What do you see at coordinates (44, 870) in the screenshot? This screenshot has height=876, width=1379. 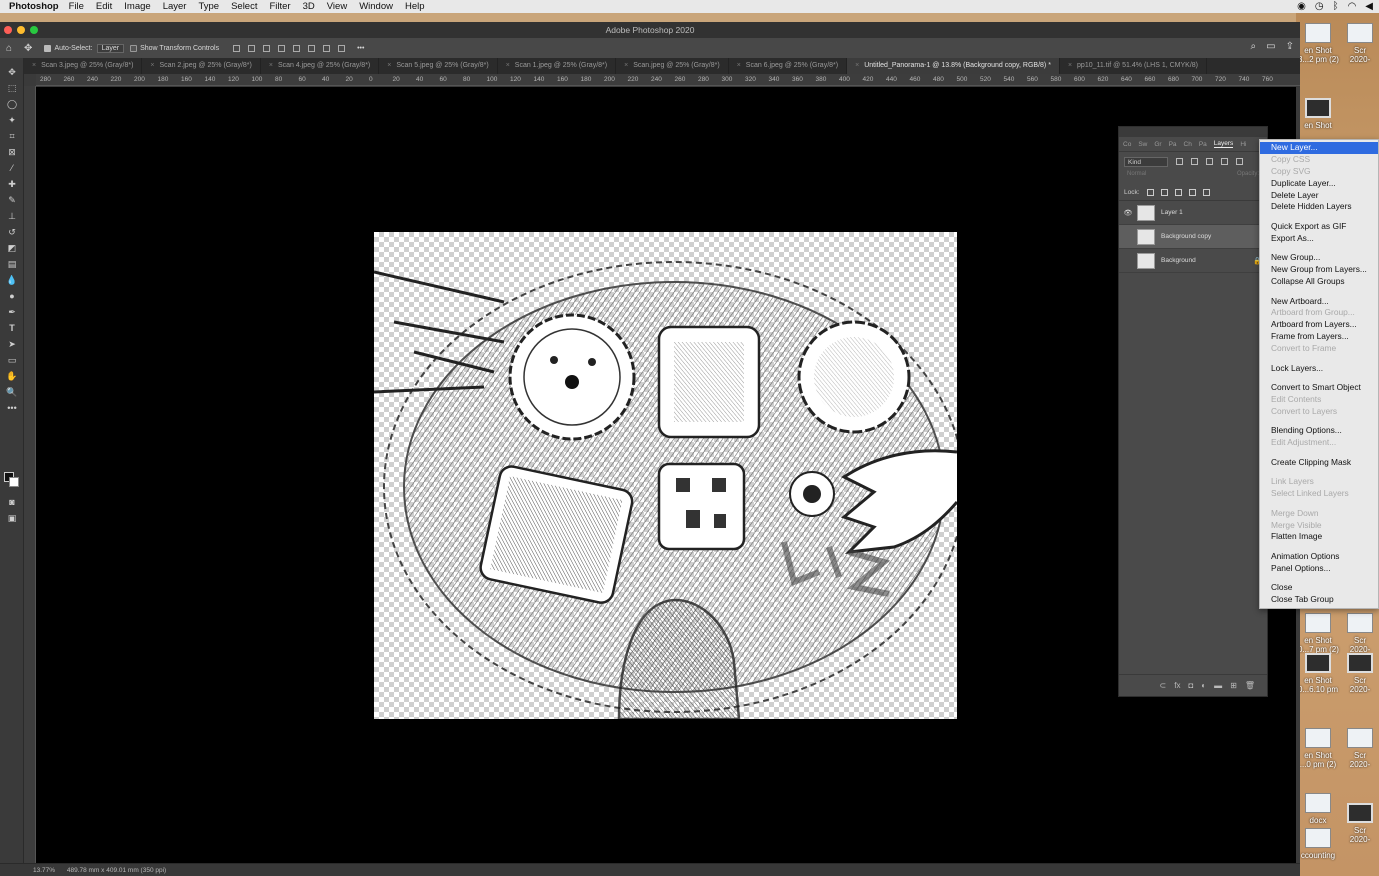 I see `zoom-level: 13.77%` at bounding box center [44, 870].